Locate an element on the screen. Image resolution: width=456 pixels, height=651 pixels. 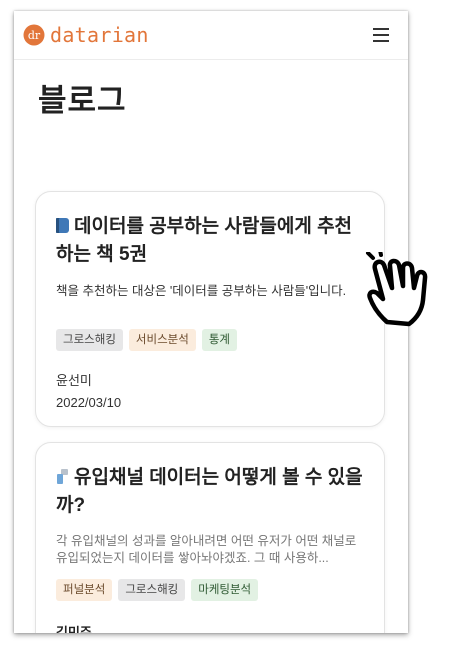
post-title: 데이터를 공부하는 사람들에게 추천하는 책 5권 is located at coordinates (212, 241).